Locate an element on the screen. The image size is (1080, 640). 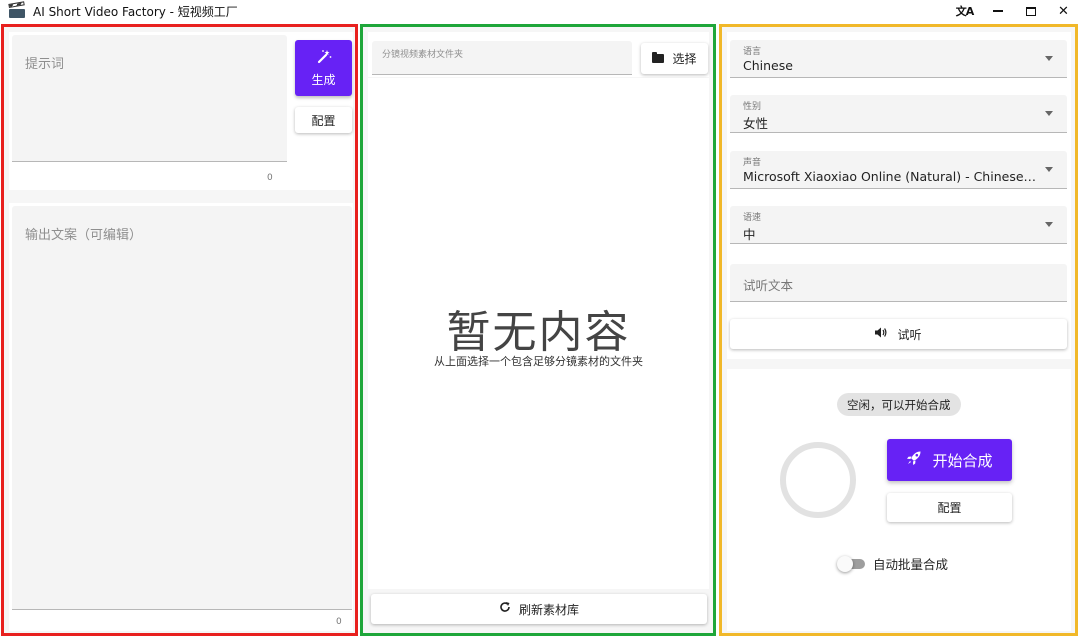
gender-label: 性别 is located at coordinates (752, 107).